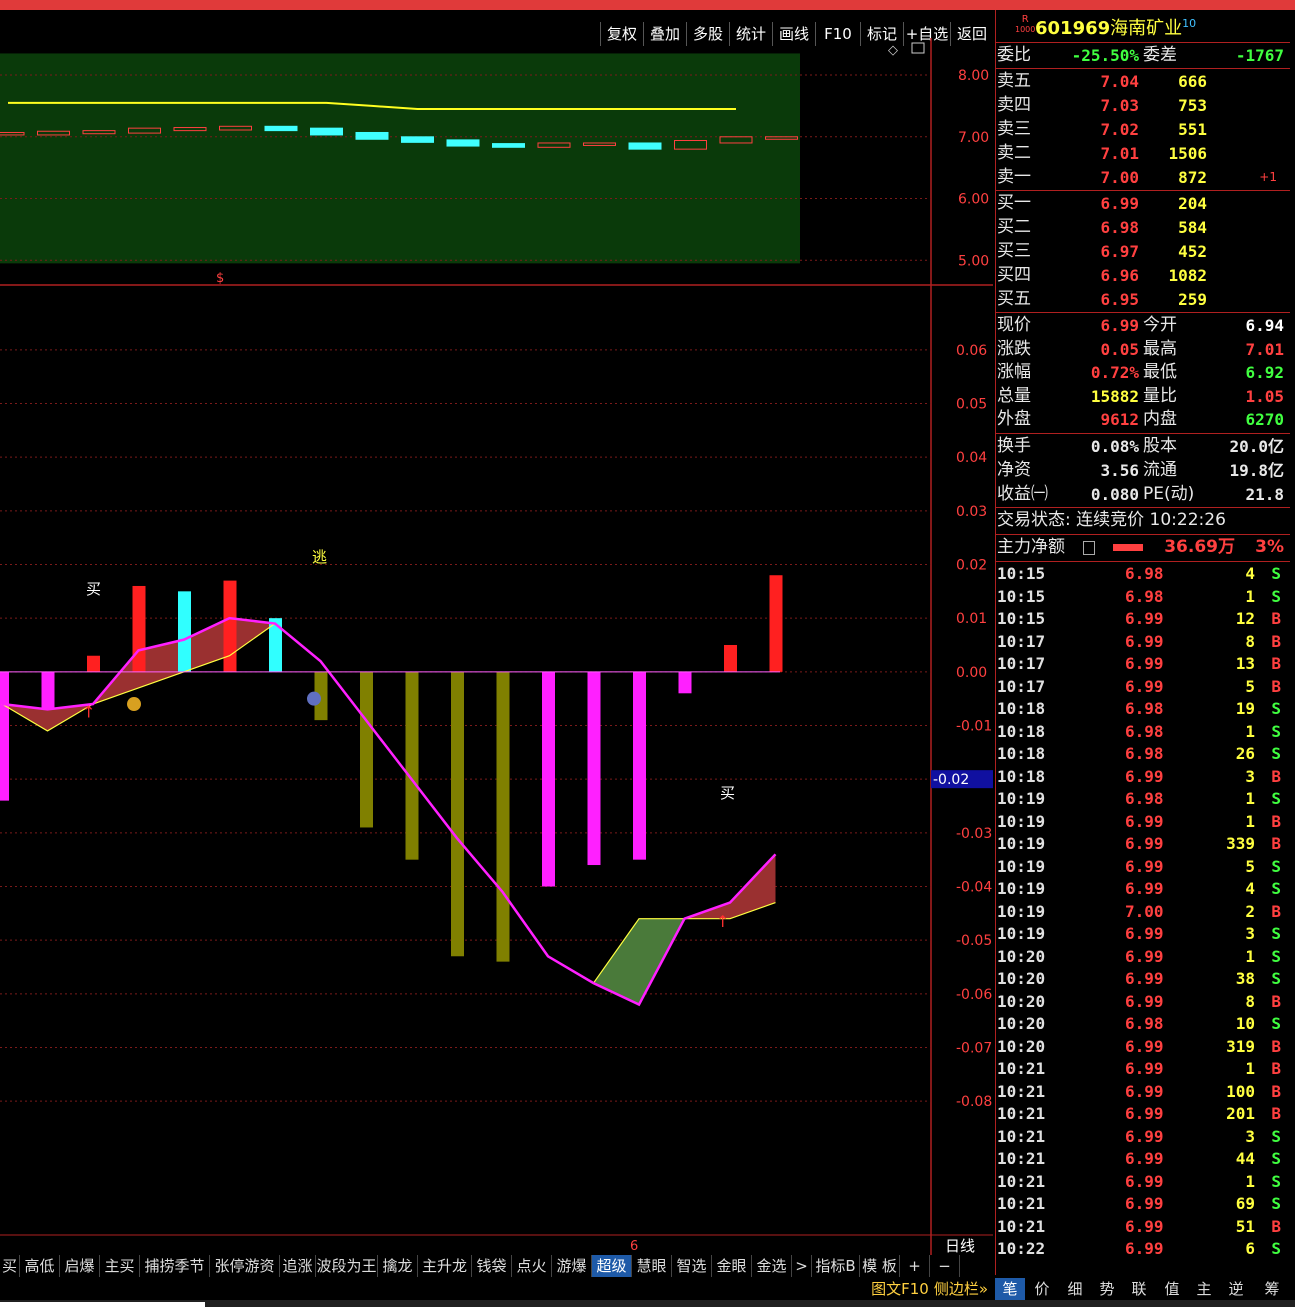 Image resolution: width=1295 pixels, height=1307 pixels. I want to click on tick-row: 10:20 6.99 8 B, so click(1141, 1002).